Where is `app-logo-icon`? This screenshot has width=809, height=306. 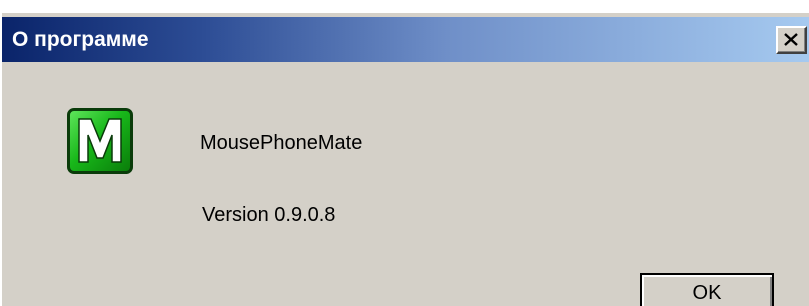 app-logo-icon is located at coordinates (100, 141).